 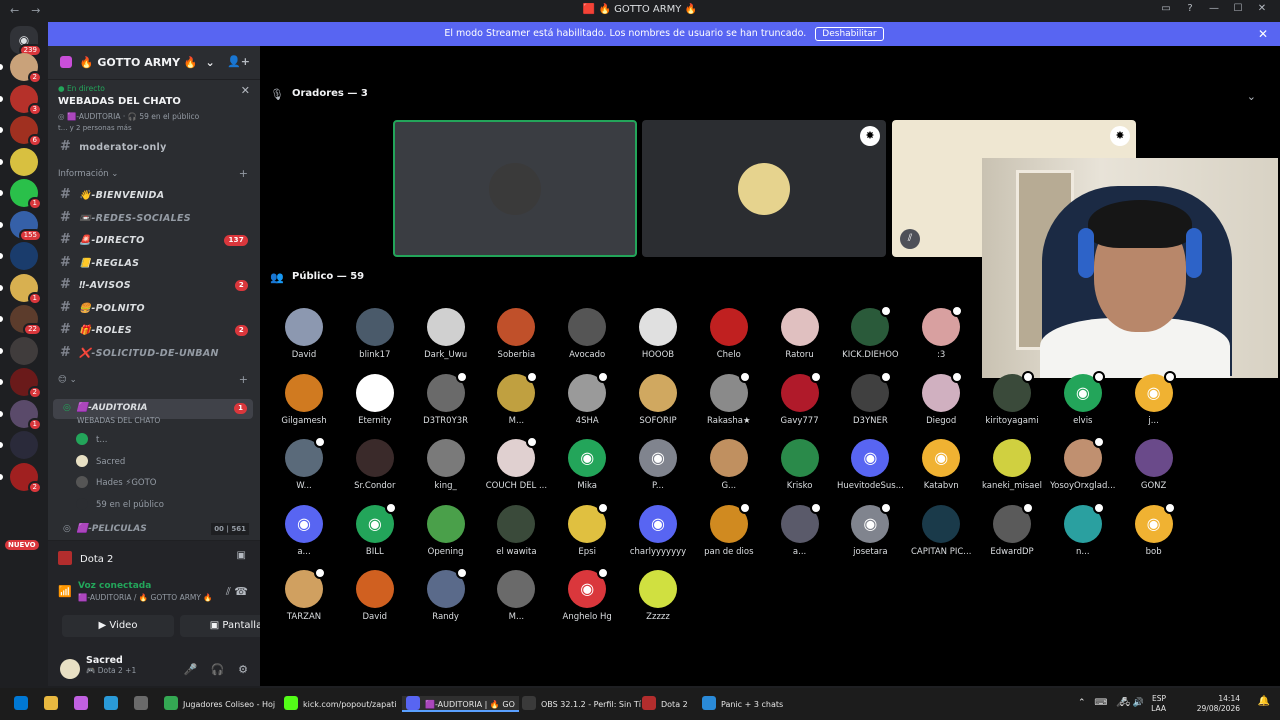 I want to click on audience-member: Epsi, so click(x=587, y=529).